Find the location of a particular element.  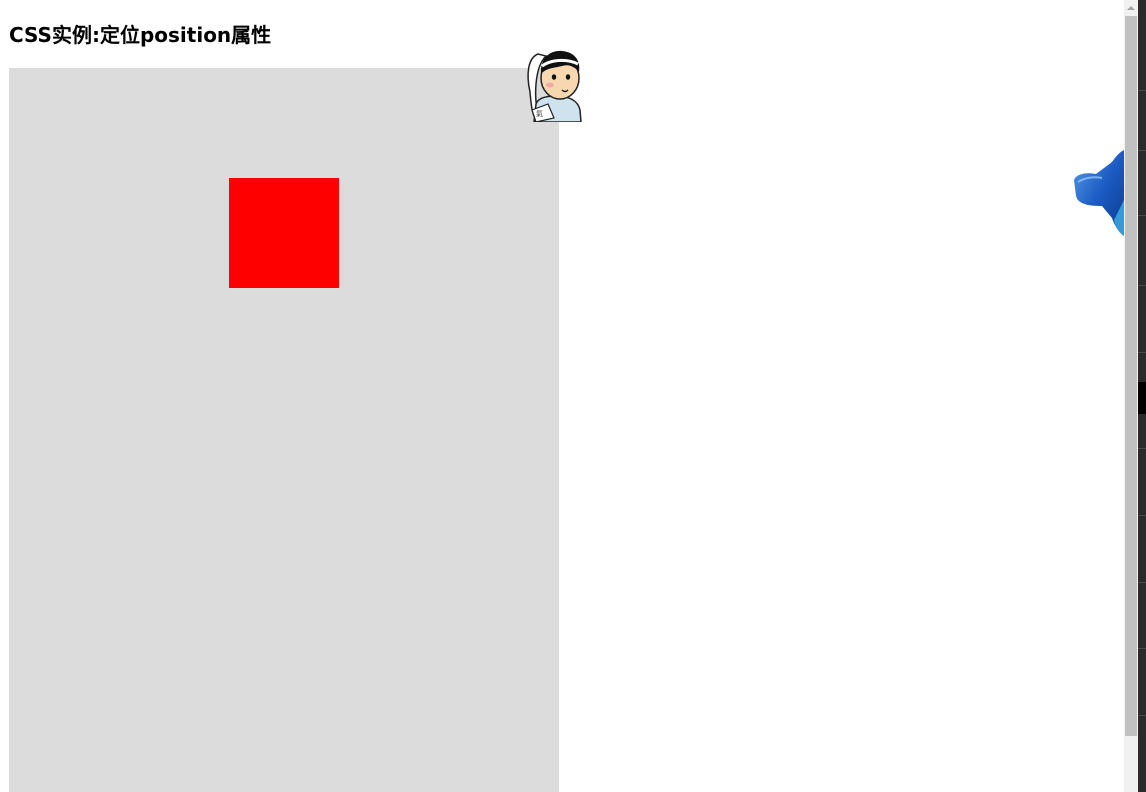

cartoon-badge-text: 氣 is located at coordinates (539, 113).